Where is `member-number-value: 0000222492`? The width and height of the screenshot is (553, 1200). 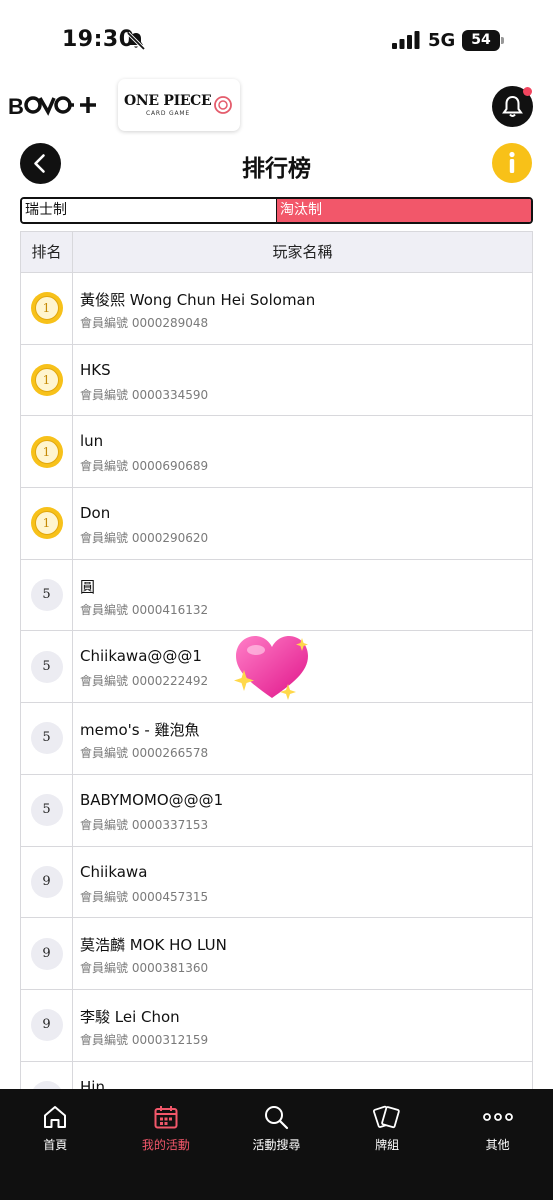 member-number-value: 0000222492 is located at coordinates (170, 681).